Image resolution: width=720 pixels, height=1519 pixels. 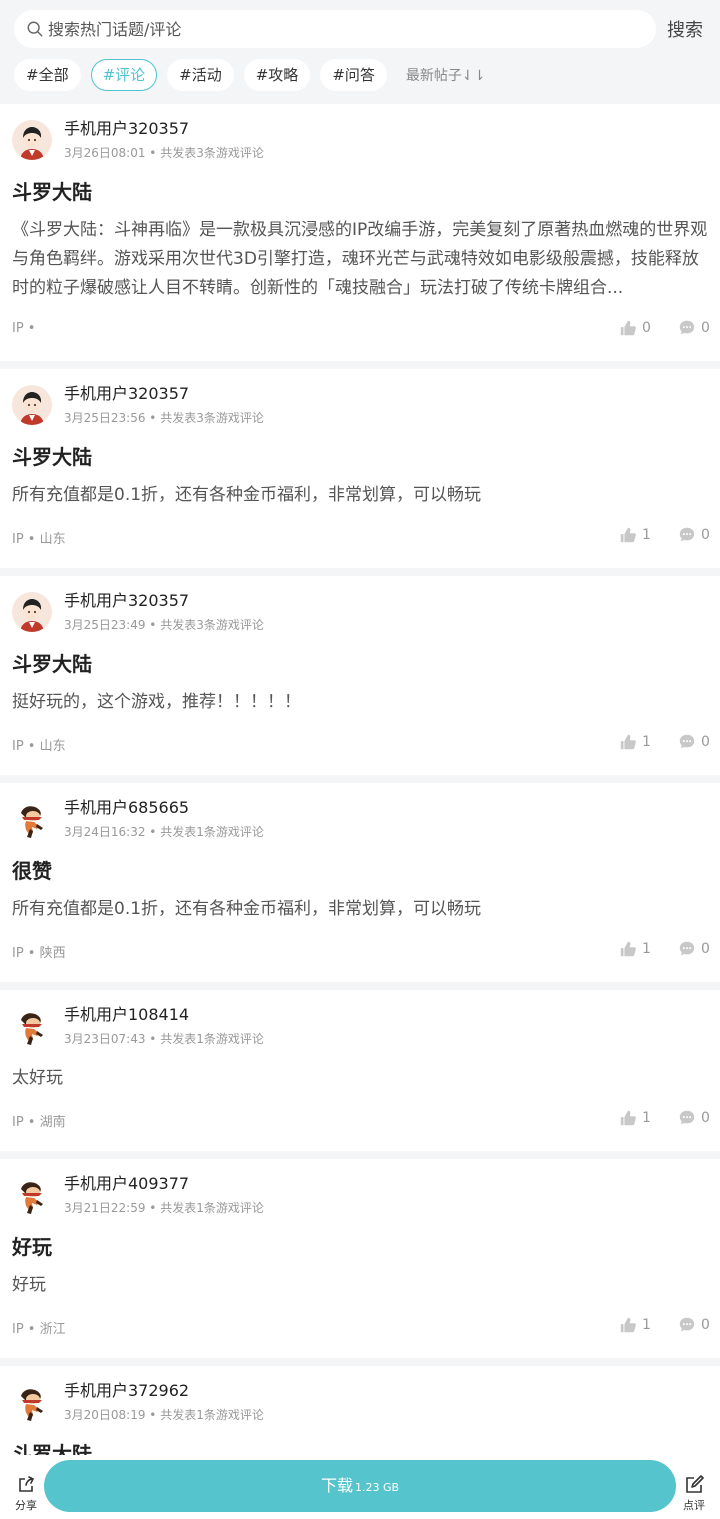 I want to click on post-meta: 3月23日07:43 • 共发表1条游戏评论, so click(x=164, y=1039).